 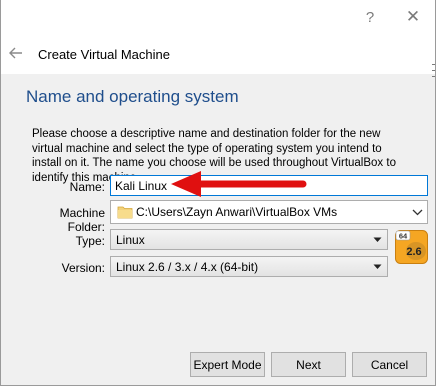 I want to click on version-select: Linux 2.6 / 3.x / 4.x (64-bit), so click(x=249, y=266).